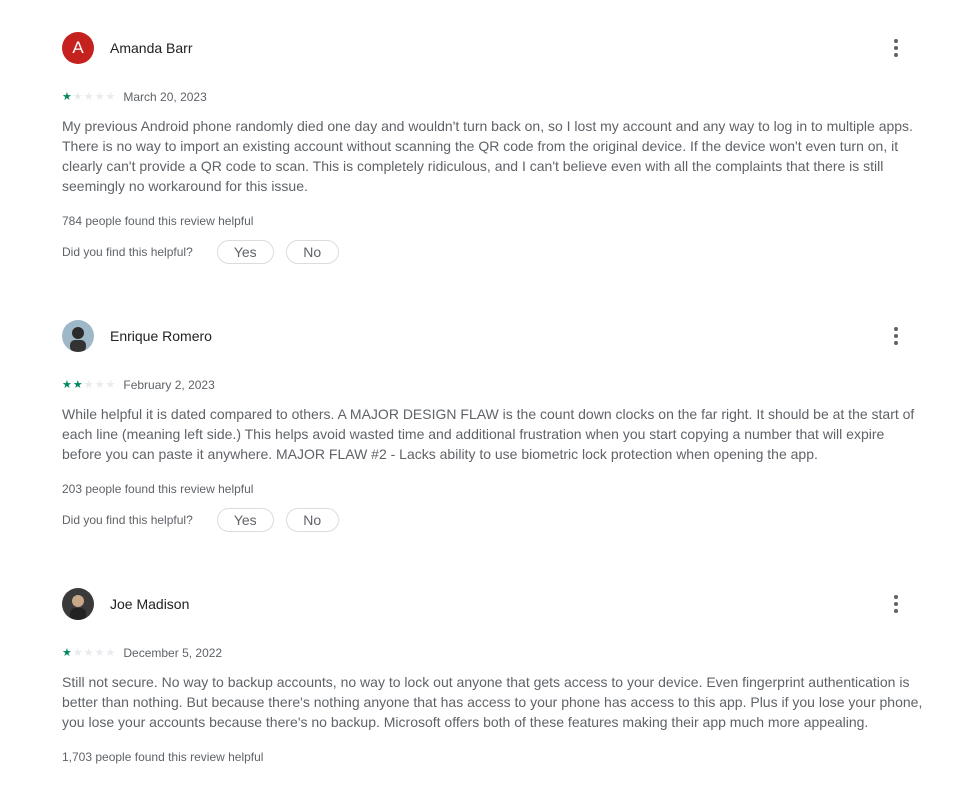  What do you see at coordinates (165, 97) in the screenshot?
I see `review-date: March 20, 2023` at bounding box center [165, 97].